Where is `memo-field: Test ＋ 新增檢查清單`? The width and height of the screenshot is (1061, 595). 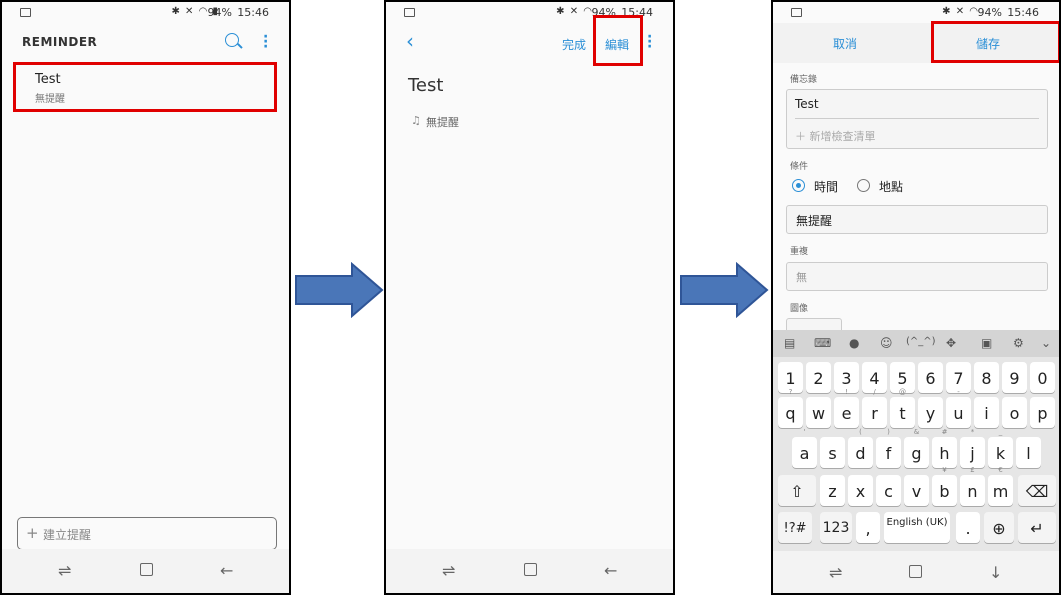 memo-field: Test ＋ 新增檢查清單 is located at coordinates (917, 119).